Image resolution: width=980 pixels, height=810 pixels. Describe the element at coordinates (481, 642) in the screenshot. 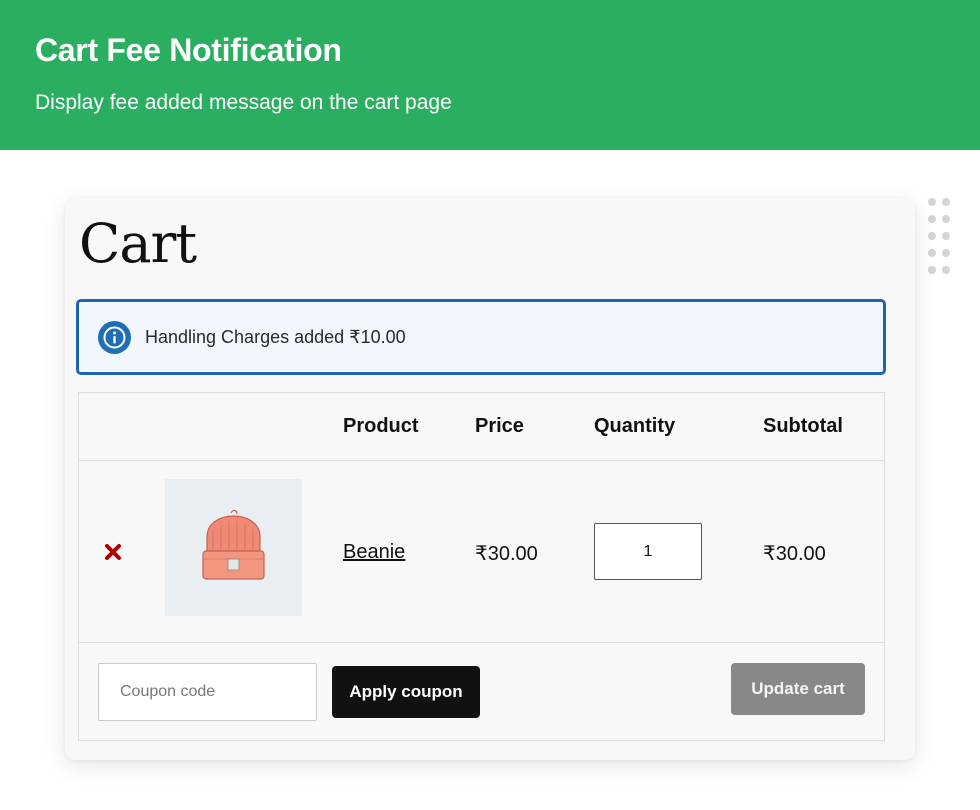

I see `row-divider` at that location.